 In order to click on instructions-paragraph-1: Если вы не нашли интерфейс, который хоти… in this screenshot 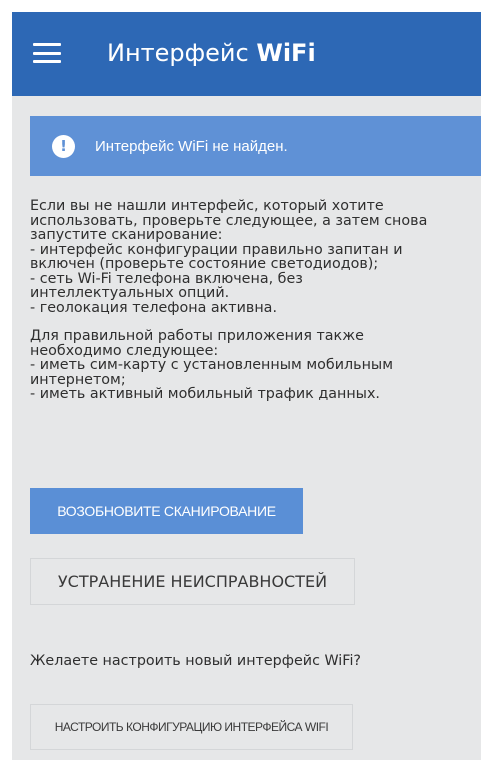, I will do `click(229, 257)`.